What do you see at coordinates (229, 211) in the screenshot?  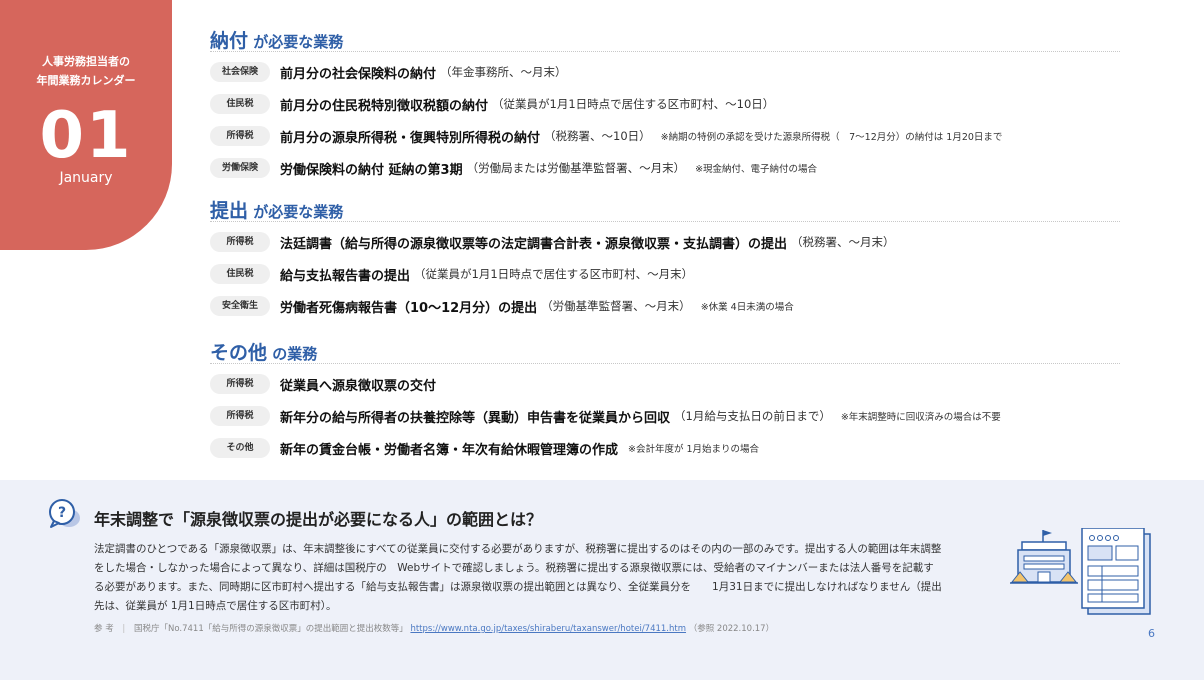 I see `section-heading-key: 提出` at bounding box center [229, 211].